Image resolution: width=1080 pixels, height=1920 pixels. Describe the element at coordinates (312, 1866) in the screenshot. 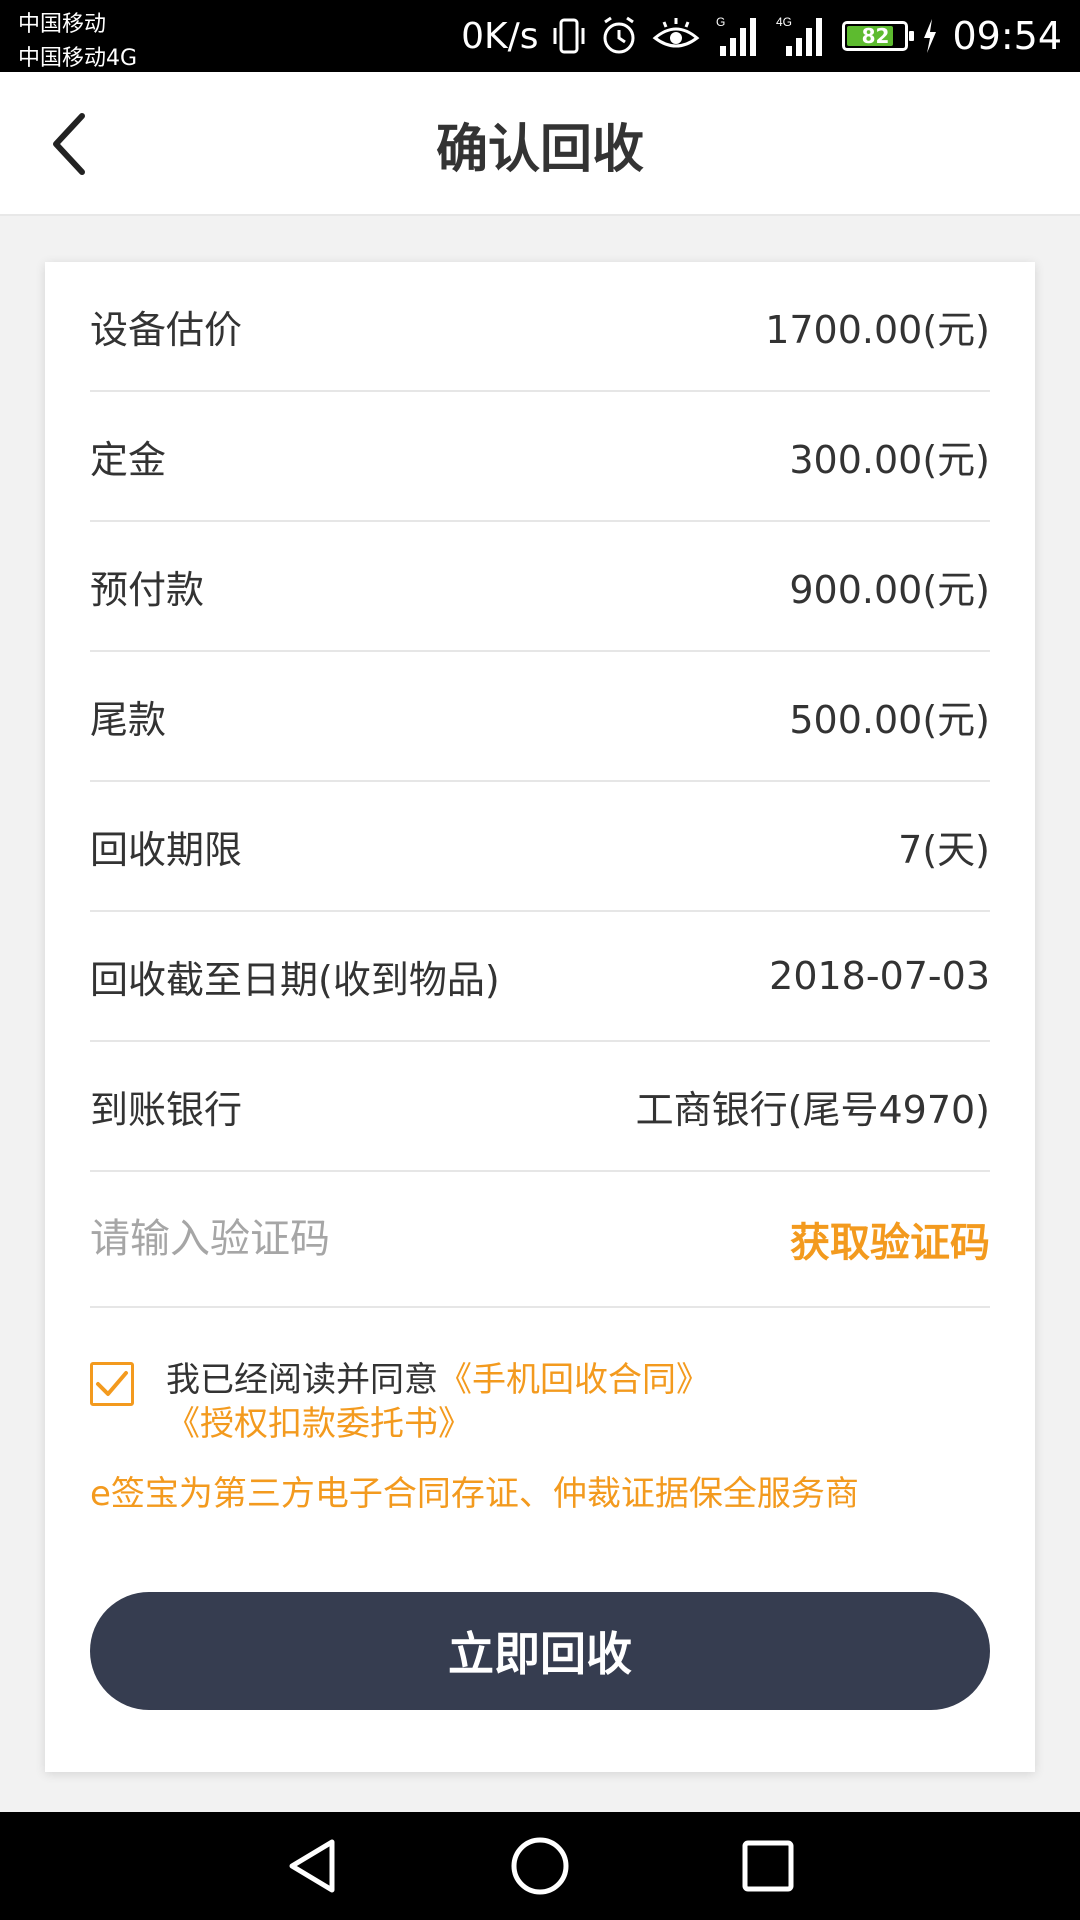

I see `back-triangle-icon` at that location.